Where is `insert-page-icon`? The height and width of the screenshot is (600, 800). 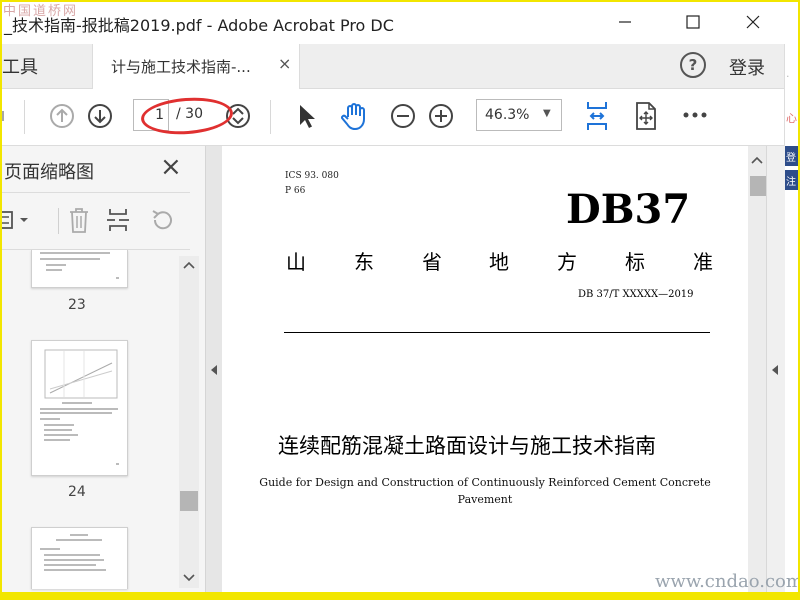
insert-page-icon is located at coordinates (118, 220).